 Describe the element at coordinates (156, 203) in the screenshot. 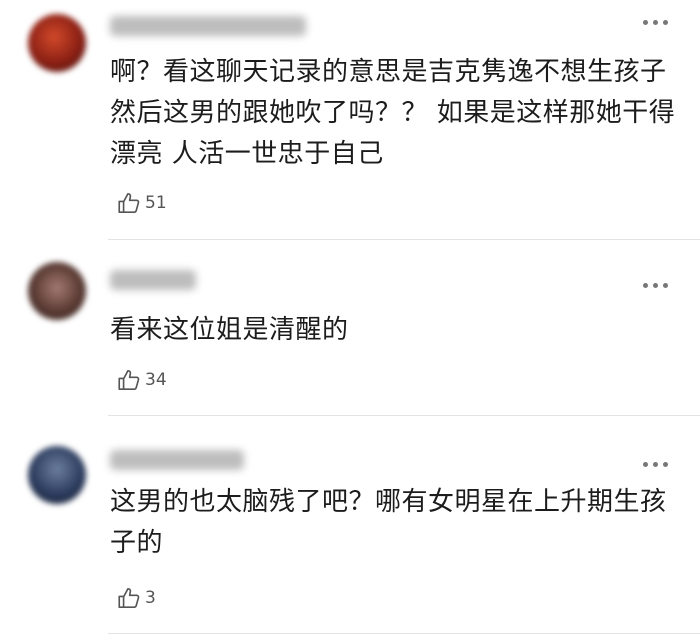

I see `like-count: 51` at that location.